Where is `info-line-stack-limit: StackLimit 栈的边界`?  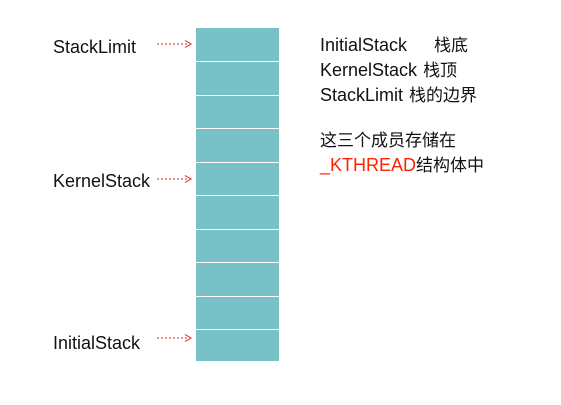 info-line-stack-limit: StackLimit 栈的边界 is located at coordinates (398, 95).